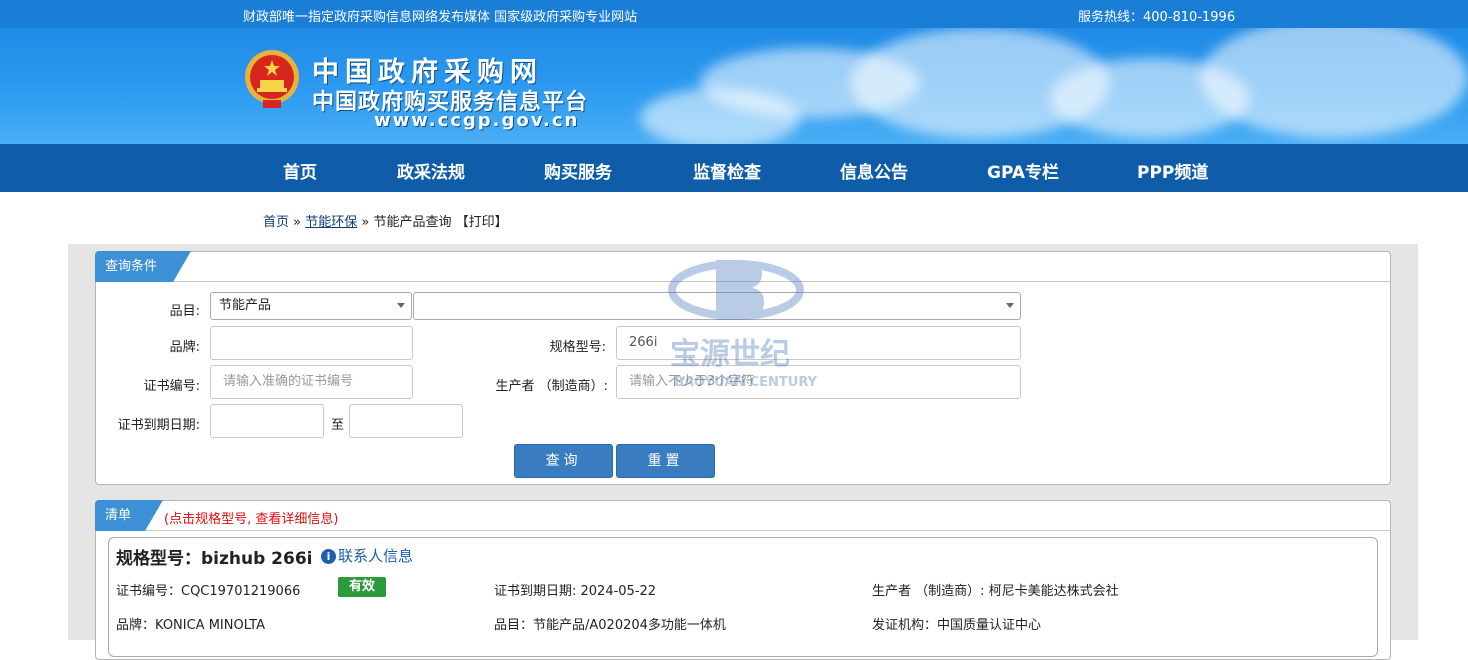 The height and width of the screenshot is (660, 1468). What do you see at coordinates (482, 222) in the screenshot?
I see `print-link: 【打印】` at bounding box center [482, 222].